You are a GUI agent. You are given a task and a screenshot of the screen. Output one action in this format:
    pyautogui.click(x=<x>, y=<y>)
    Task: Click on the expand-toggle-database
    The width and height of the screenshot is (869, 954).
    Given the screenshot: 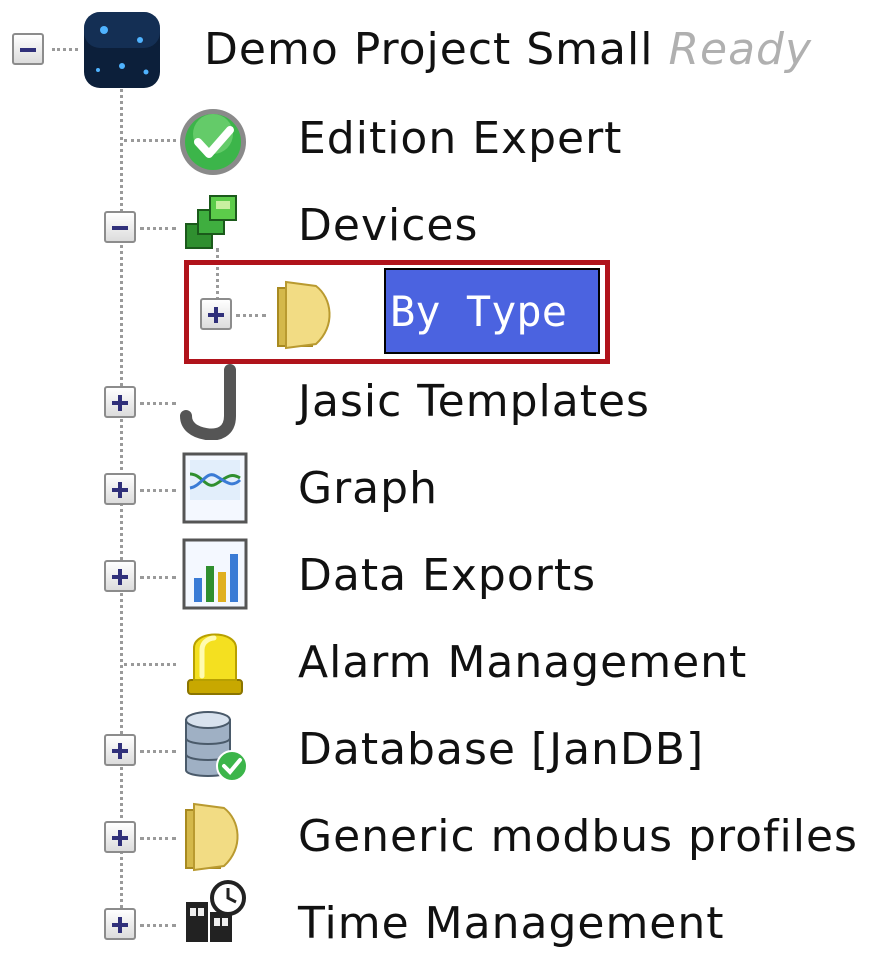 What is the action you would take?
    pyautogui.click(x=120, y=750)
    